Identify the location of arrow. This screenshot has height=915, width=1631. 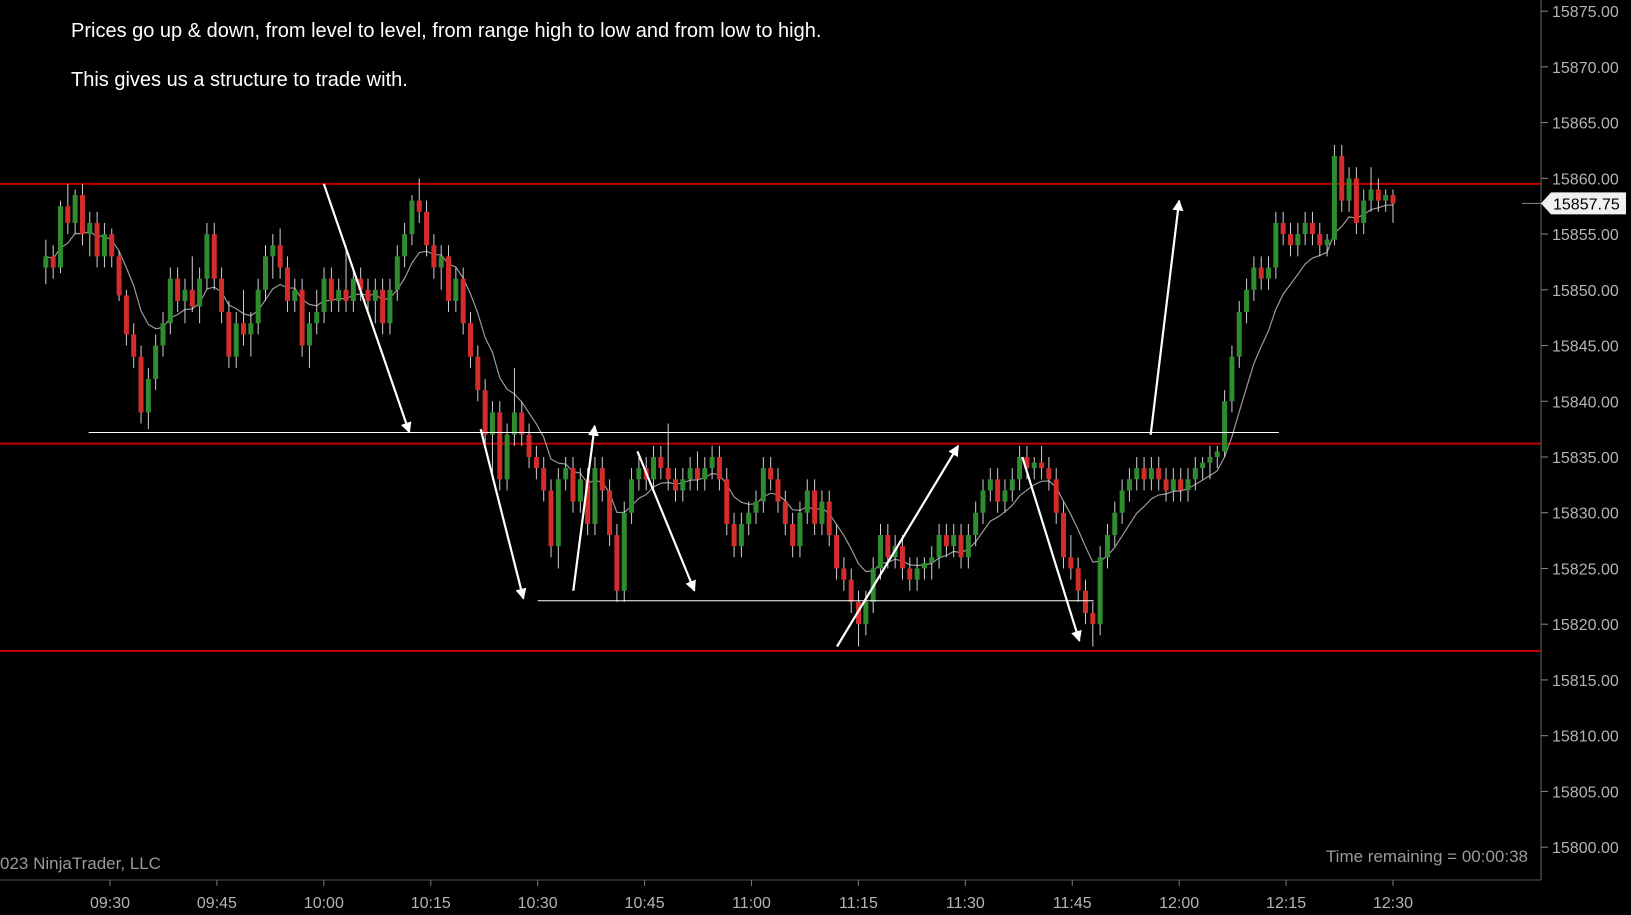
(585, 507).